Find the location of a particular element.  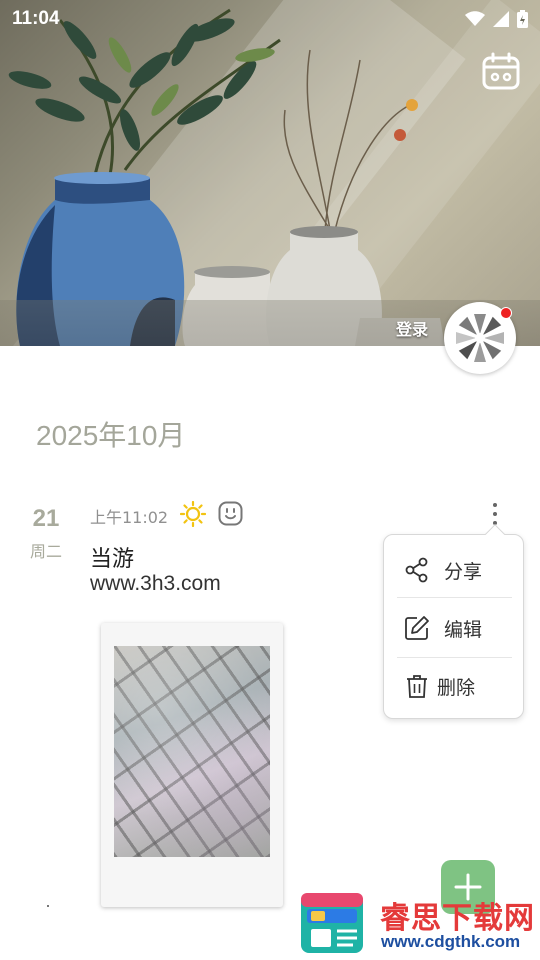

entry-weekday: 周二 is located at coordinates (45, 551).